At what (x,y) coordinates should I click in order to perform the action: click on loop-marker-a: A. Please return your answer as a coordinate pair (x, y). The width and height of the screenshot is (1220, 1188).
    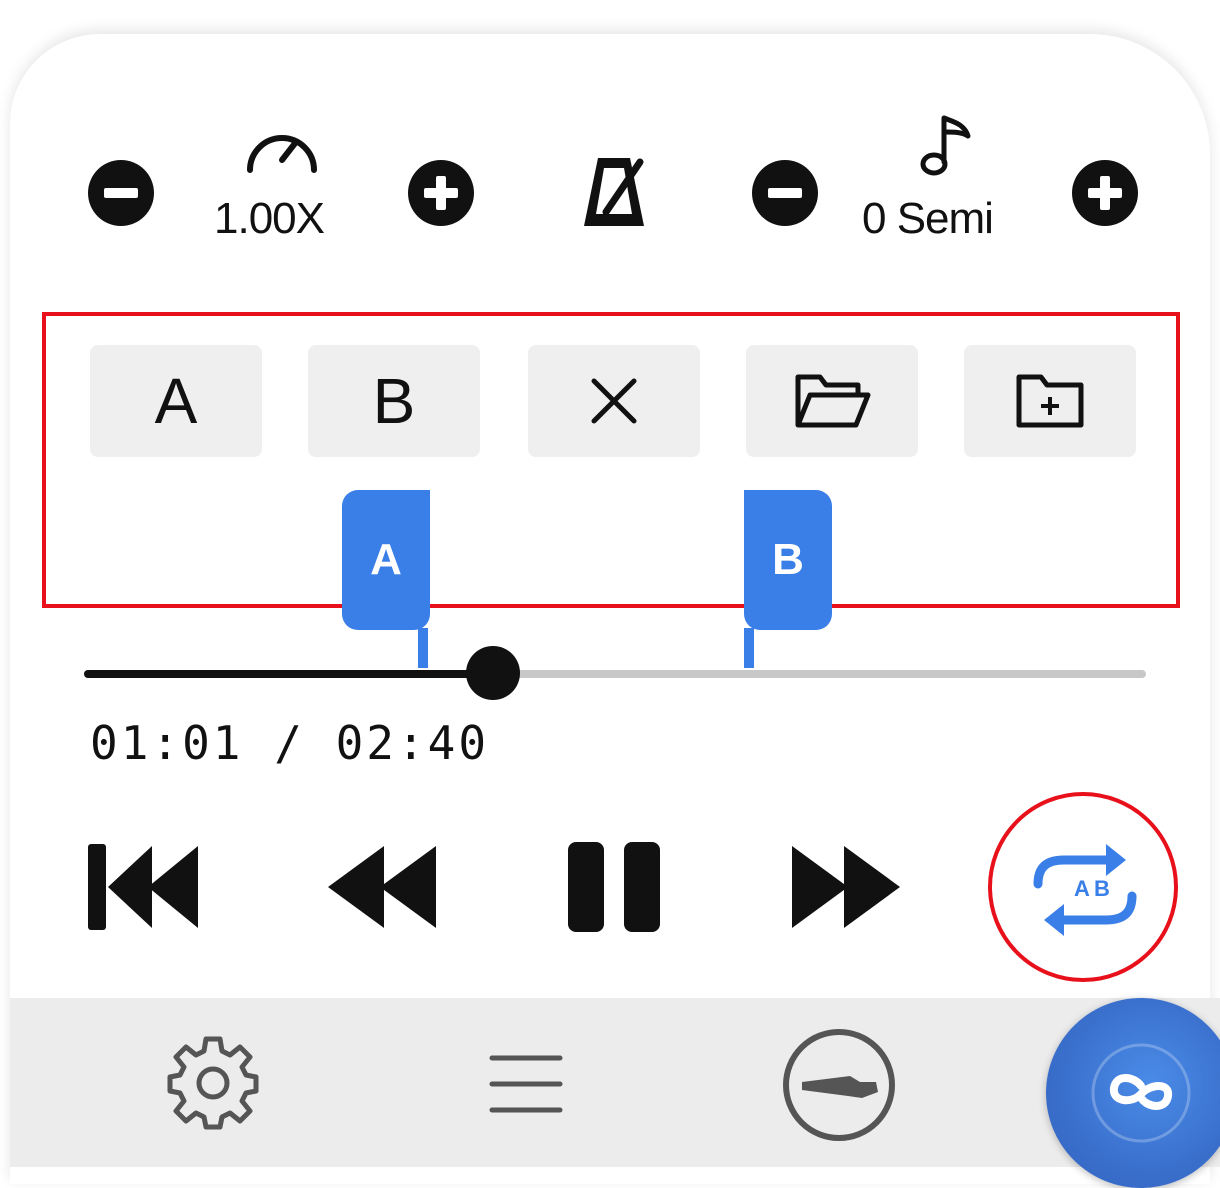
    Looking at the image, I should click on (386, 560).